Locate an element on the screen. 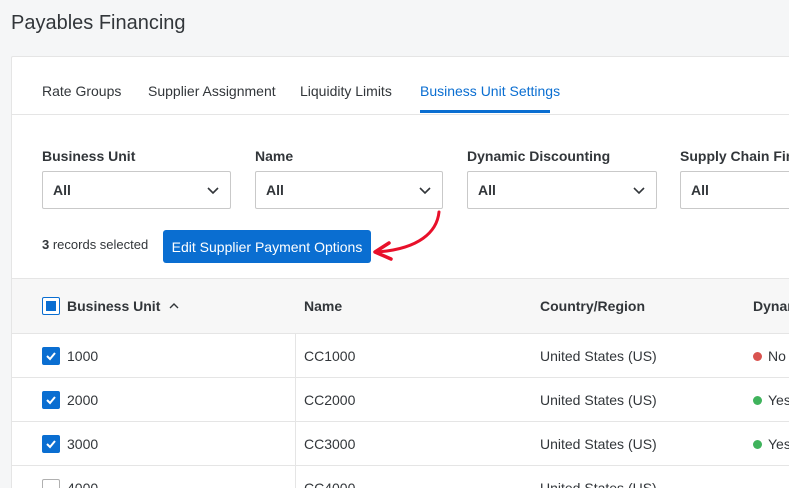 Image resolution: width=789 pixels, height=488 pixels. cell-name: CC4000 is located at coordinates (330, 484).